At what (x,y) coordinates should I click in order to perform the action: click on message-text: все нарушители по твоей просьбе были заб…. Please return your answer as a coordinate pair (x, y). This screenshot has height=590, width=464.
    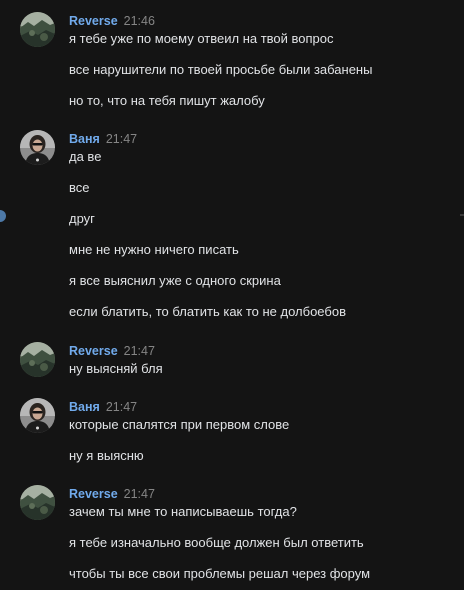
    Looking at the image, I should click on (221, 69).